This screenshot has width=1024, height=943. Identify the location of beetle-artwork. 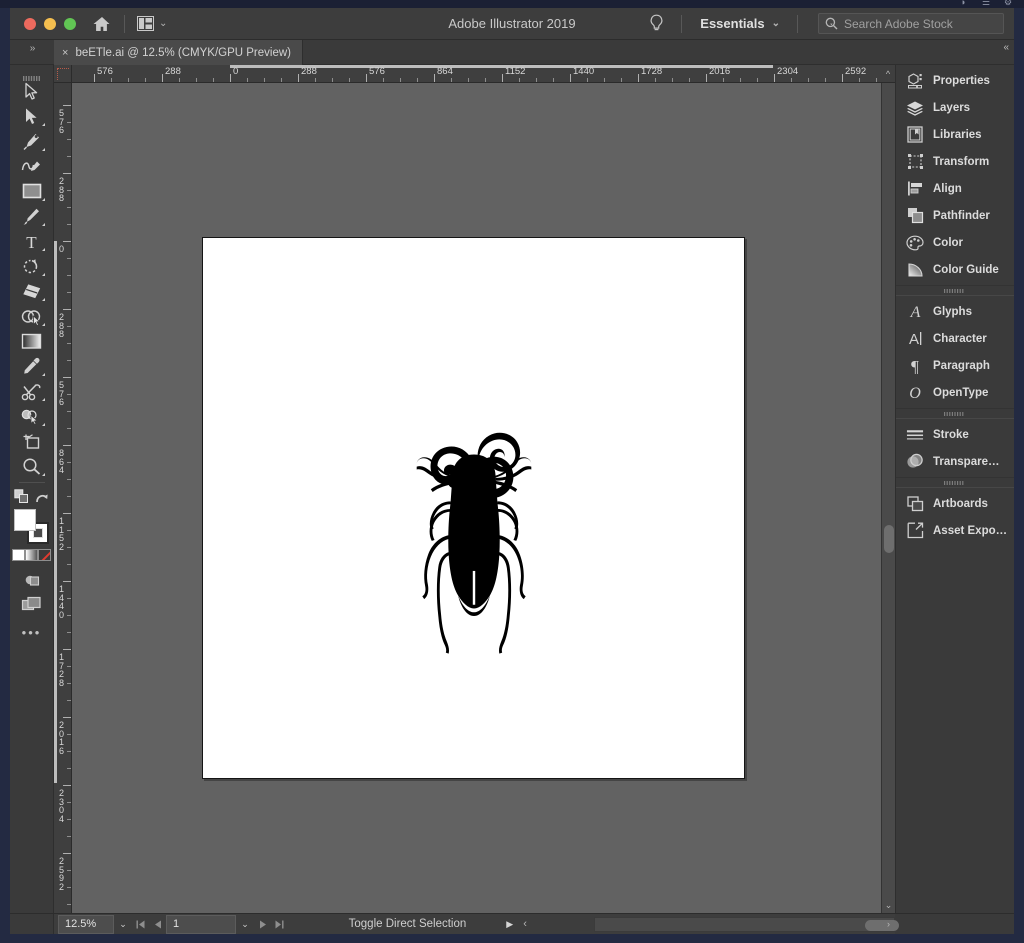
(474, 508).